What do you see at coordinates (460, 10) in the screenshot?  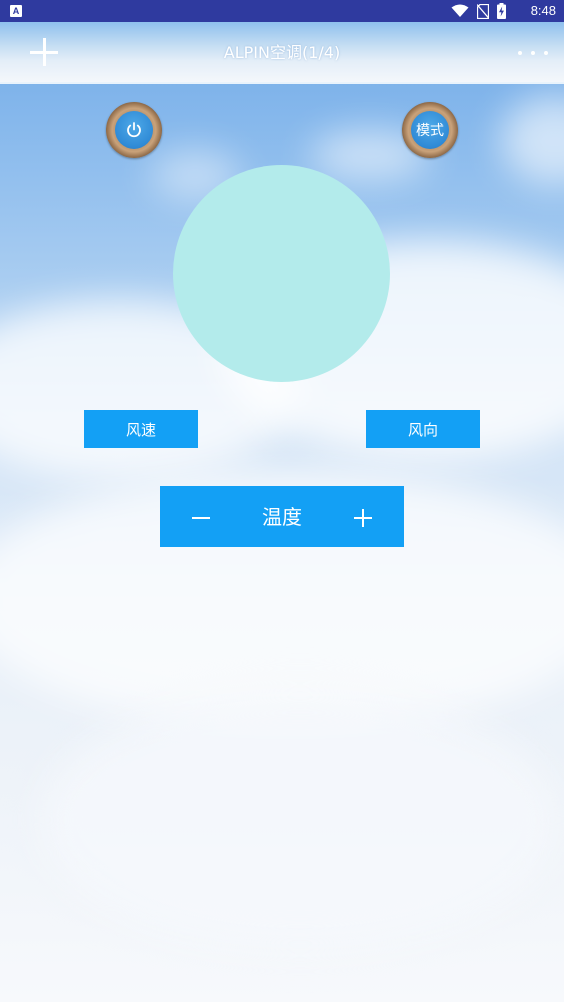 I see `wifi-icon` at bounding box center [460, 10].